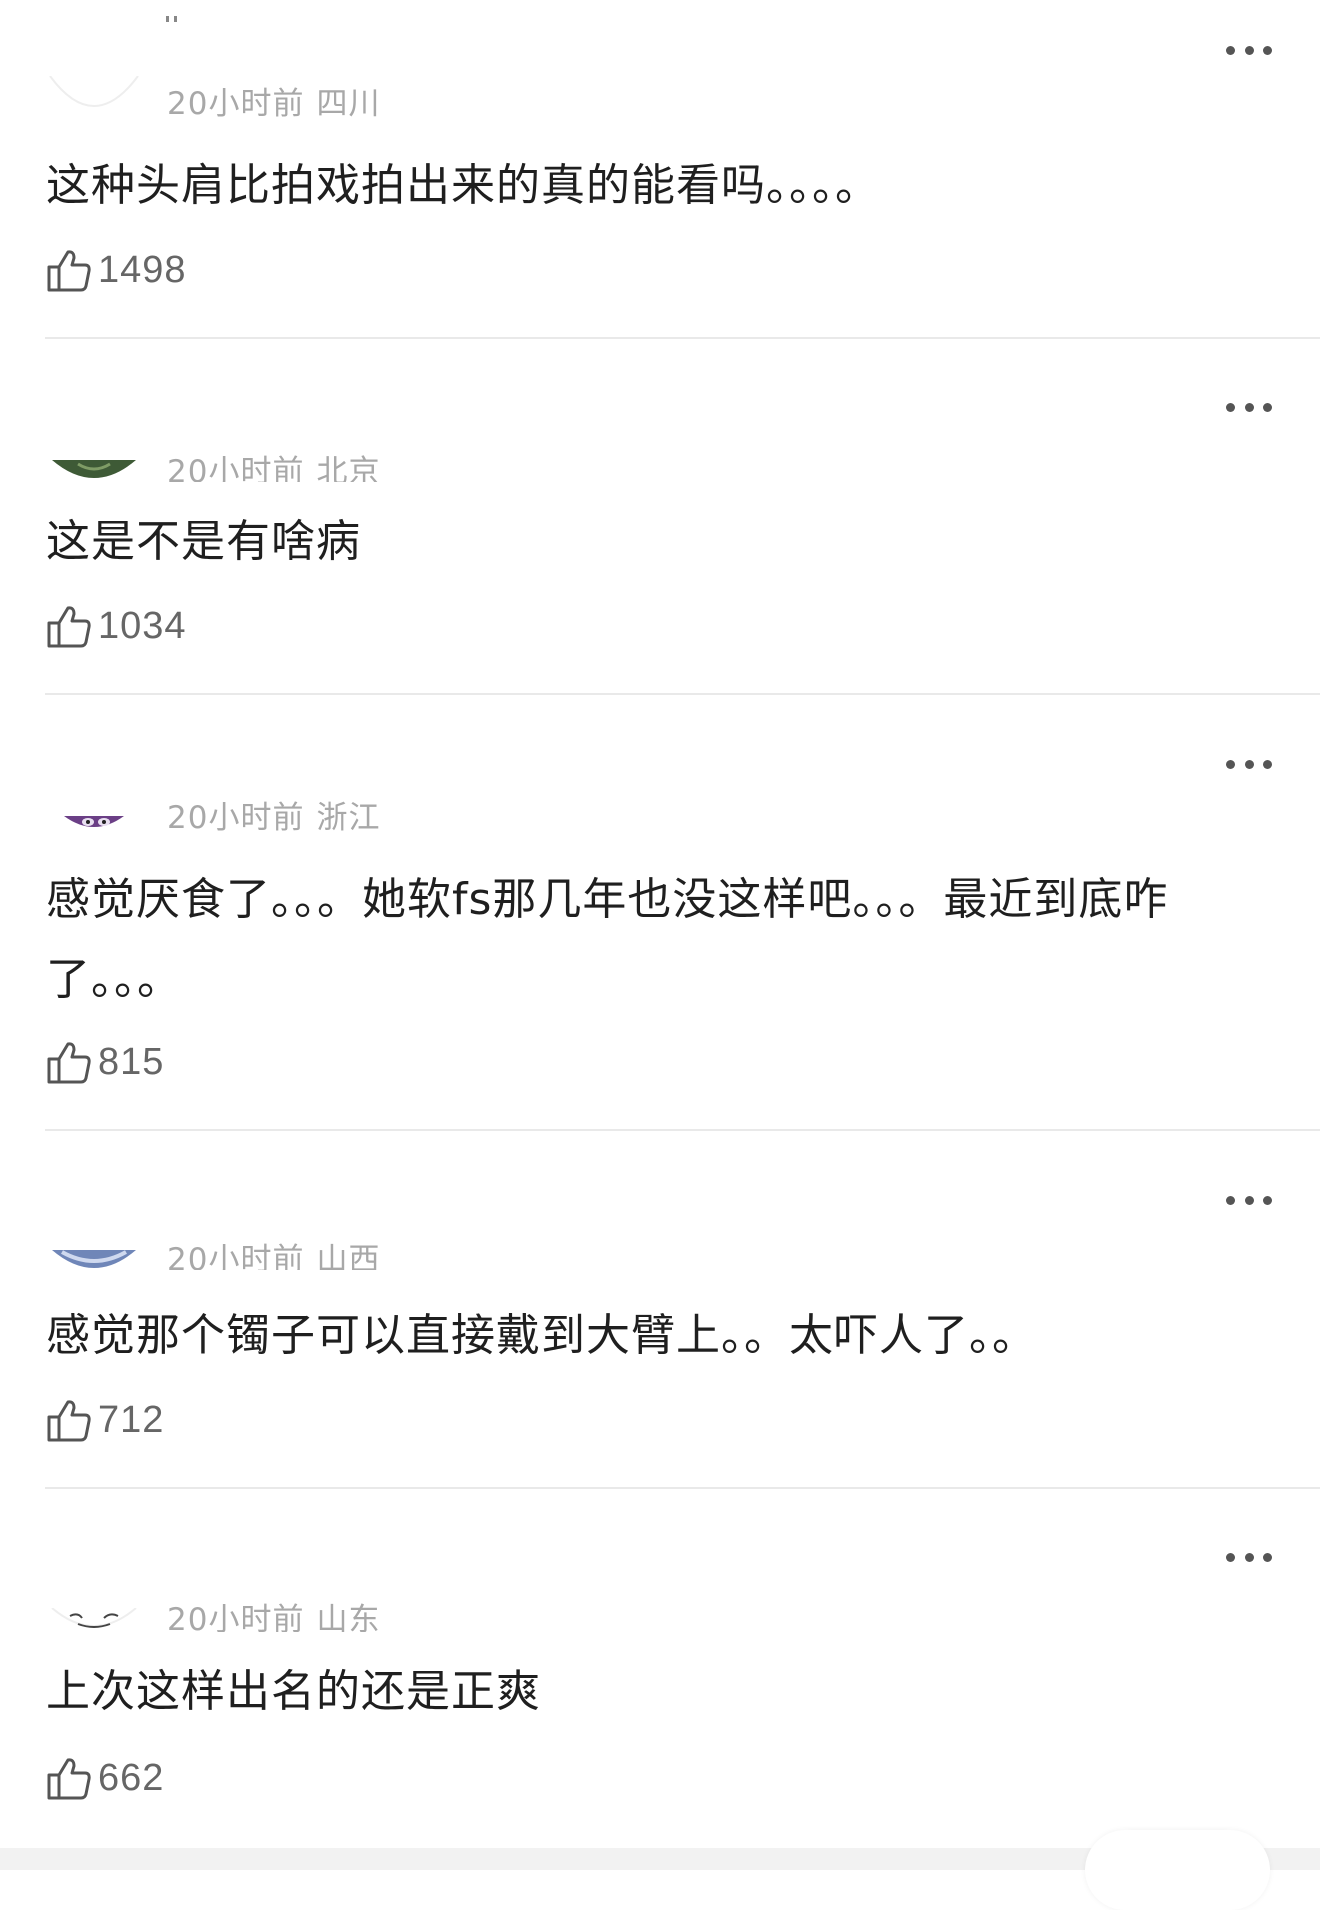 This screenshot has height=1910, width=1320. What do you see at coordinates (1177, 1870) in the screenshot?
I see `reply-input-pill` at bounding box center [1177, 1870].